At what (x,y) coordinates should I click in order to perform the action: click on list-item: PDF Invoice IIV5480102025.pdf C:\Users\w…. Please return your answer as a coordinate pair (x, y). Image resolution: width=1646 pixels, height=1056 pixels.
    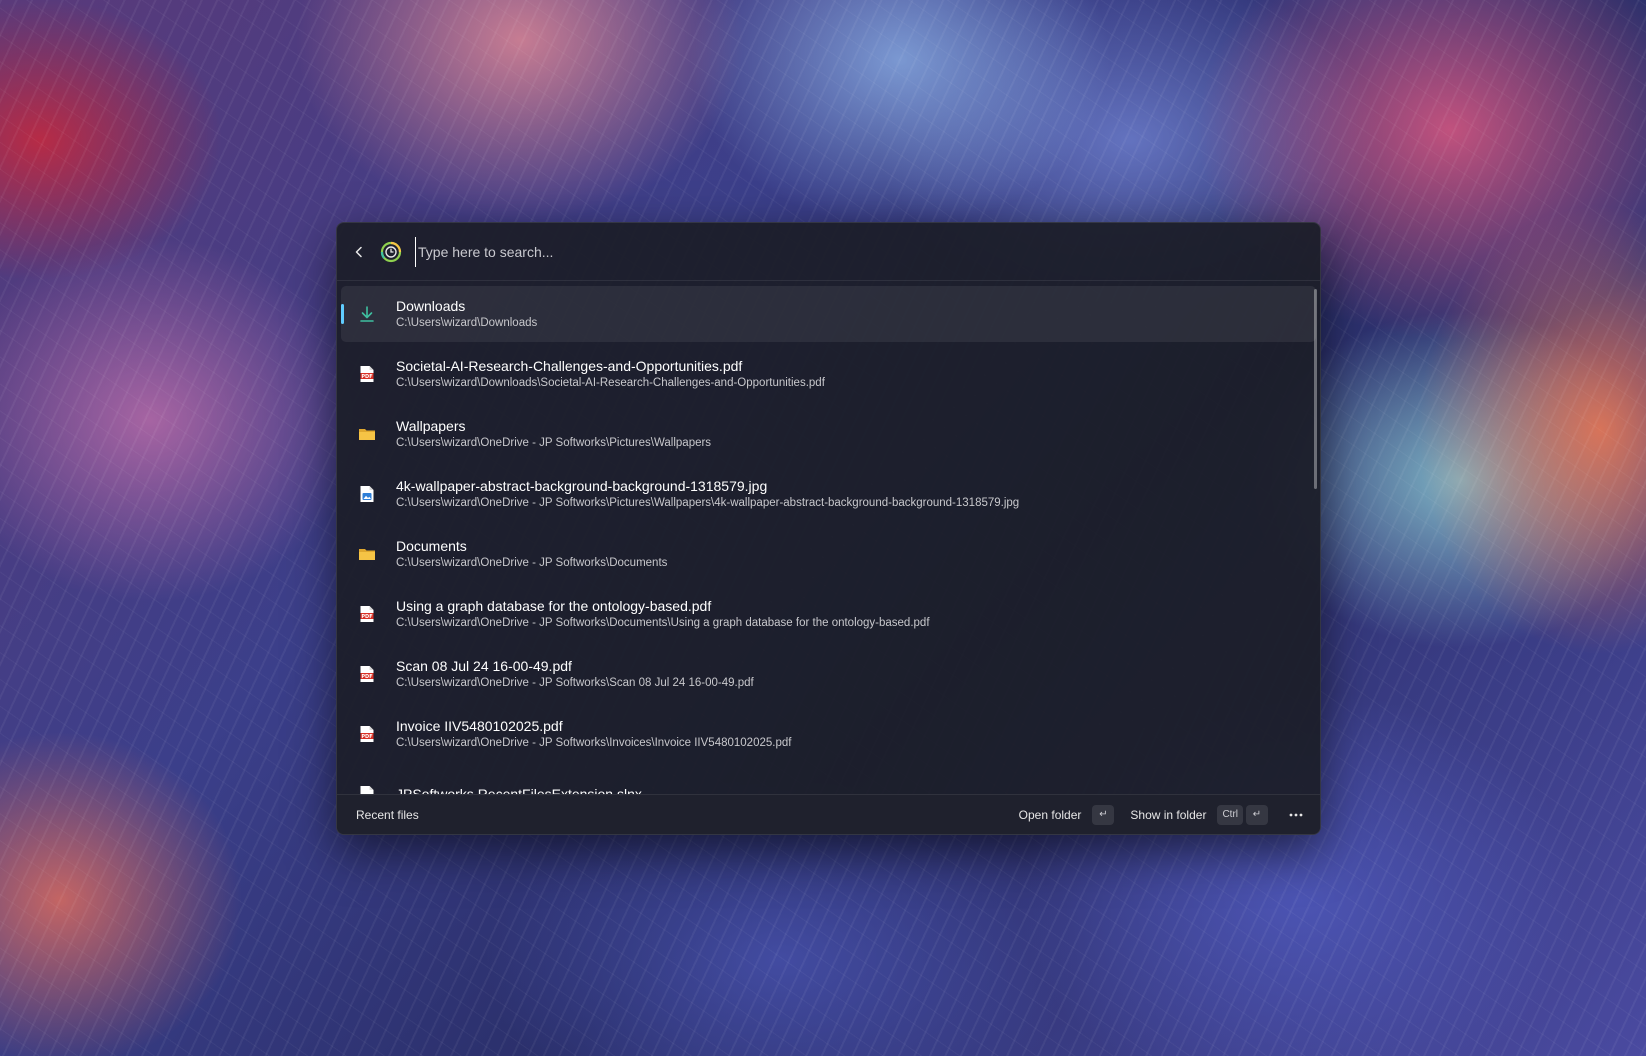
    Looking at the image, I should click on (828, 734).